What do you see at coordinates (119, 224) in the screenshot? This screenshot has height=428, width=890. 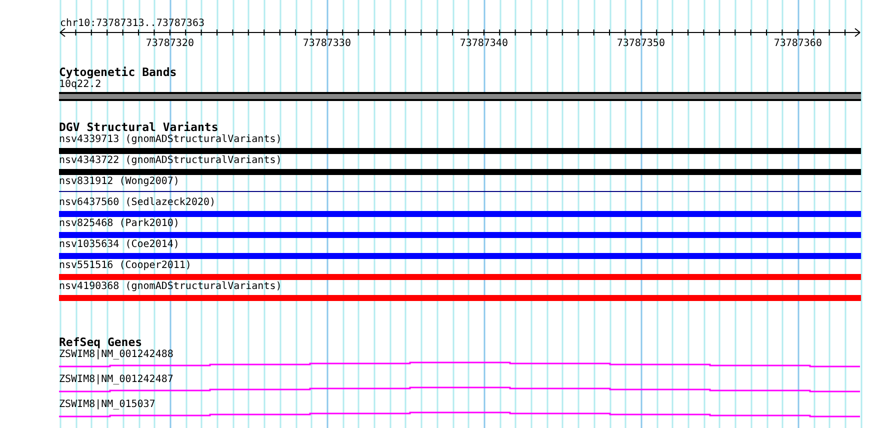 I see `variant-label: nsv825468 (Park2010)` at bounding box center [119, 224].